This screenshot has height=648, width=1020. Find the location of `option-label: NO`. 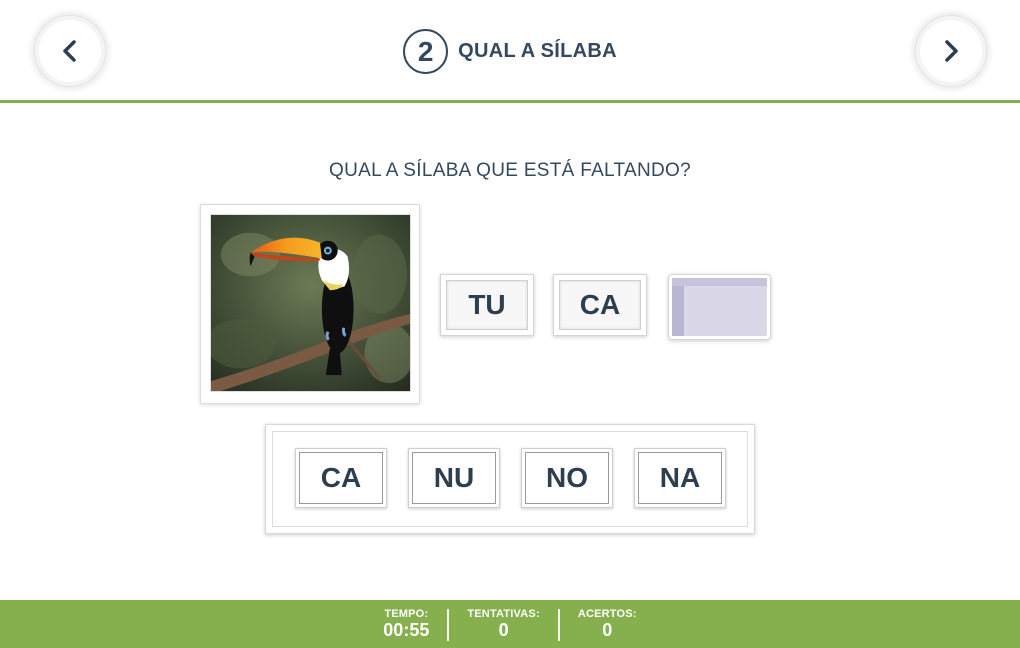

option-label: NO is located at coordinates (567, 478).